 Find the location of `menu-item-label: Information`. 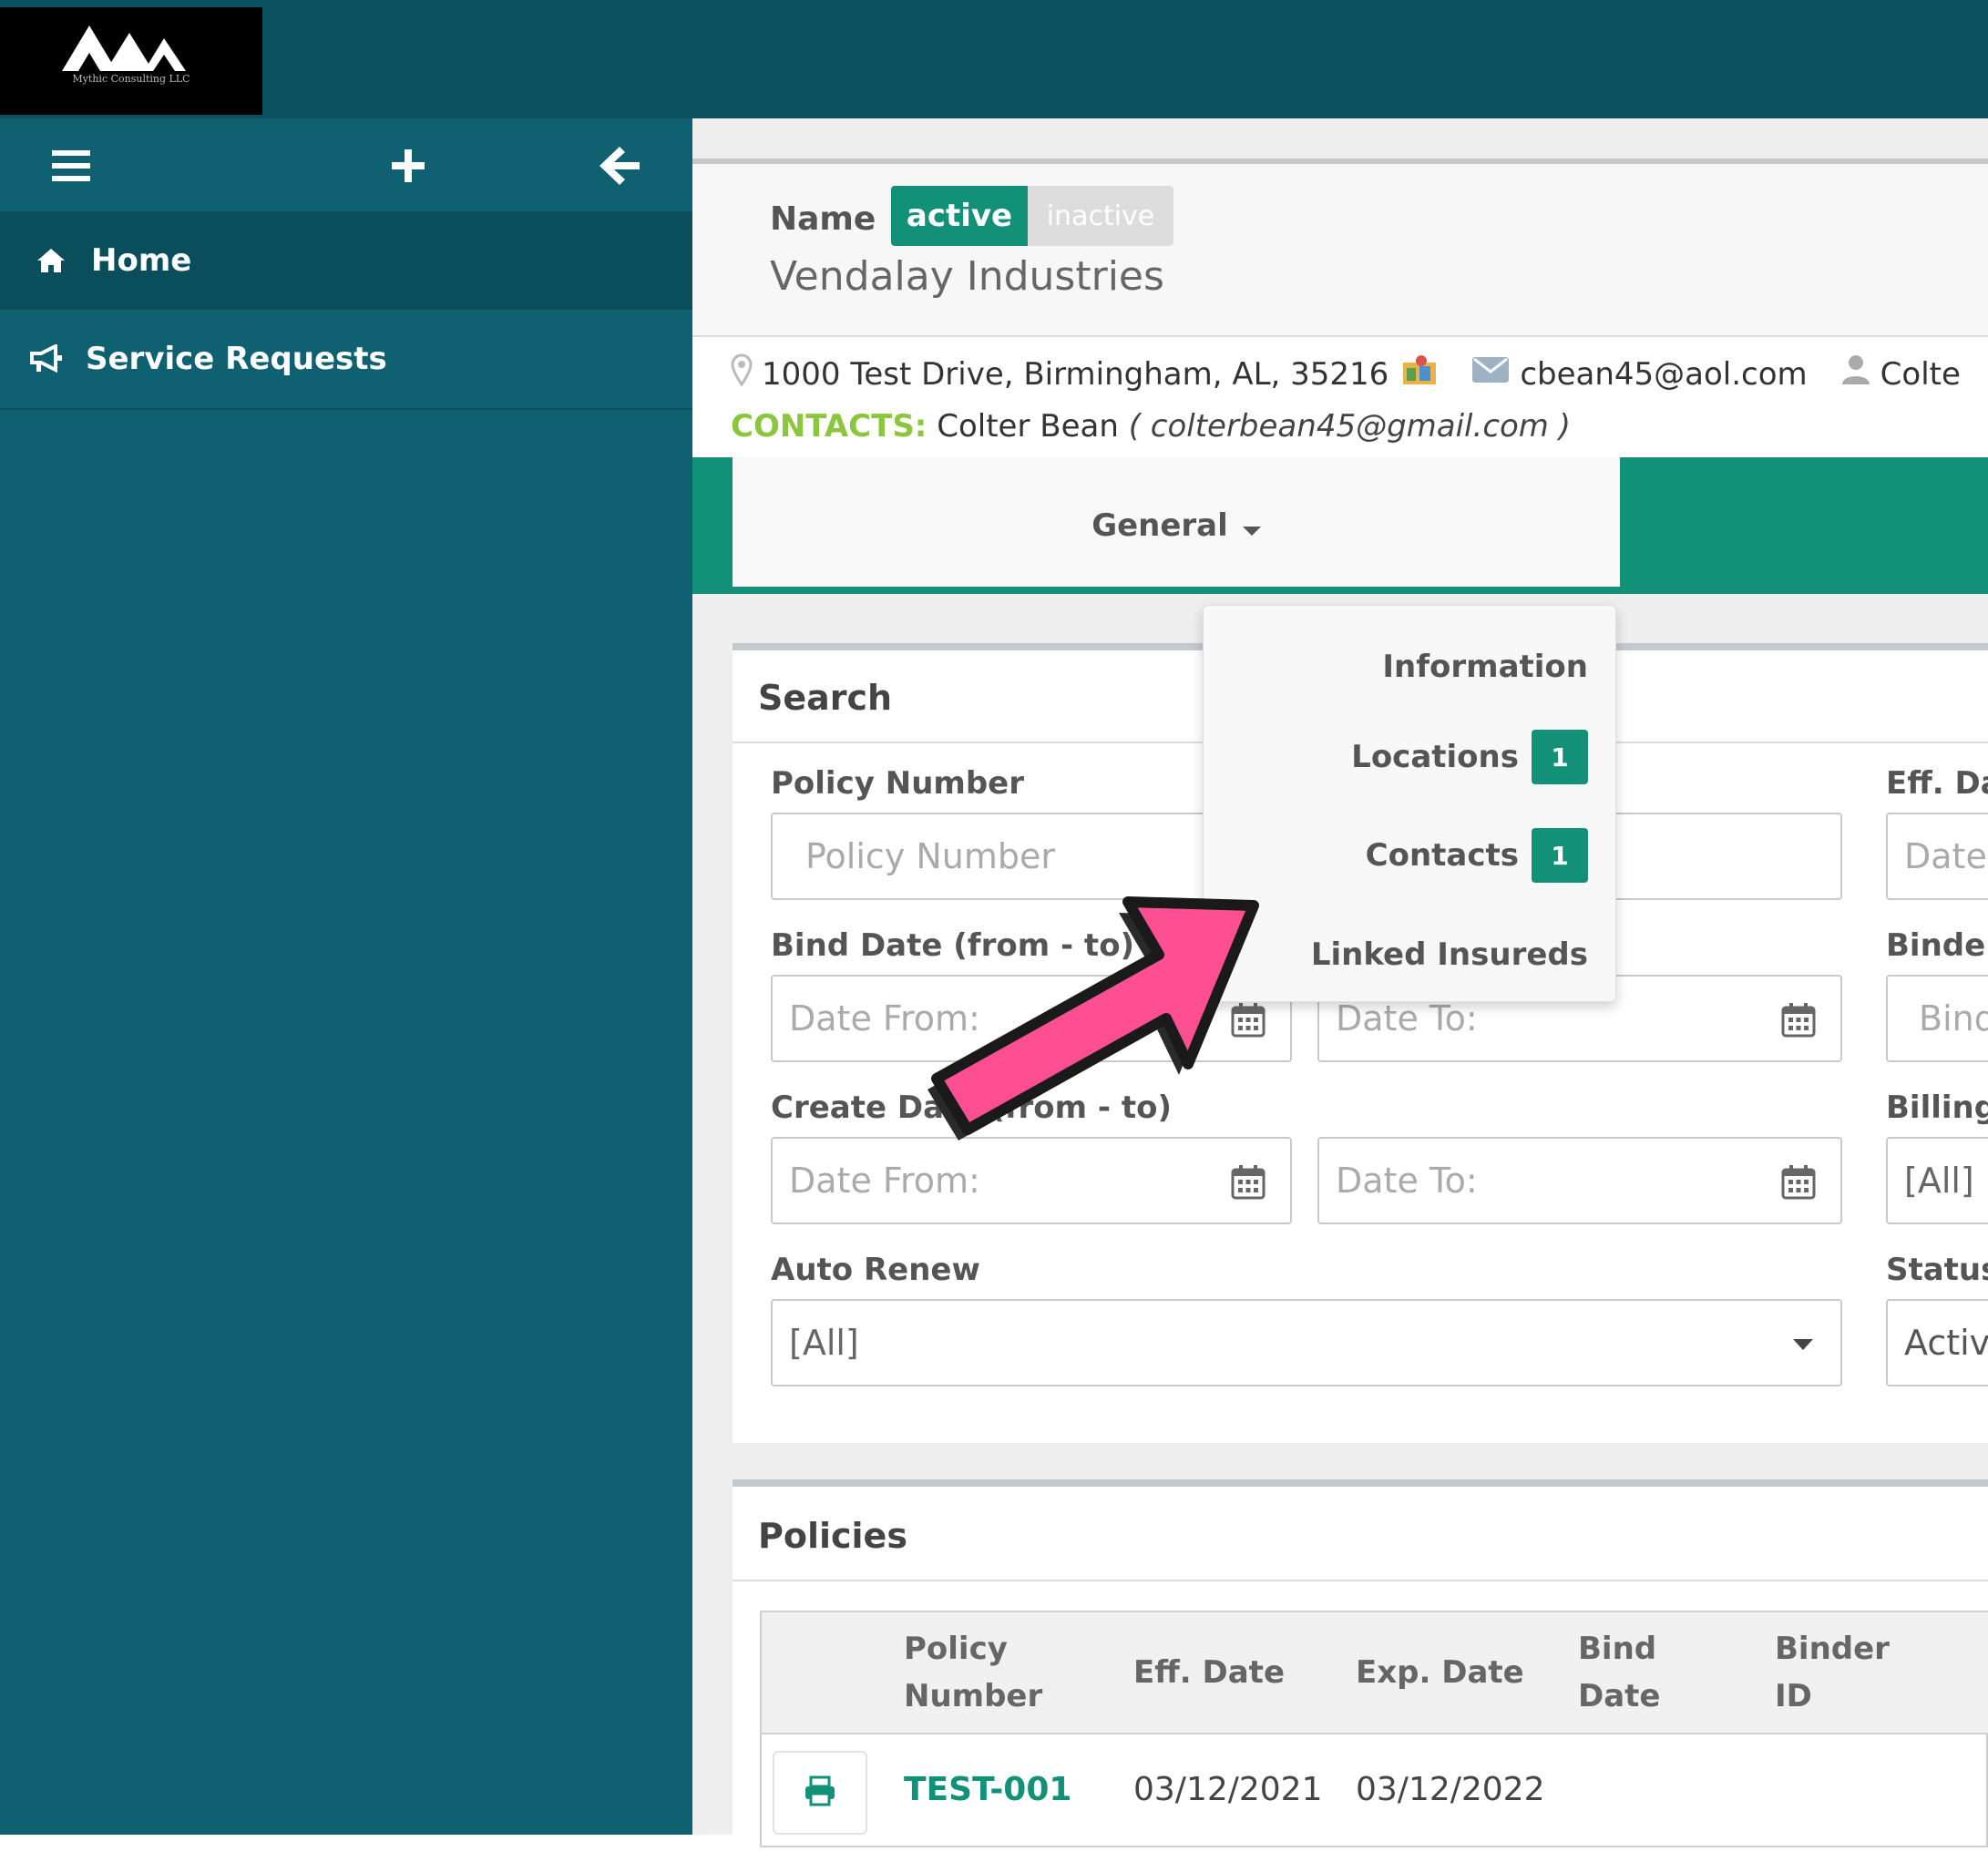

menu-item-label: Information is located at coordinates (1485, 667).